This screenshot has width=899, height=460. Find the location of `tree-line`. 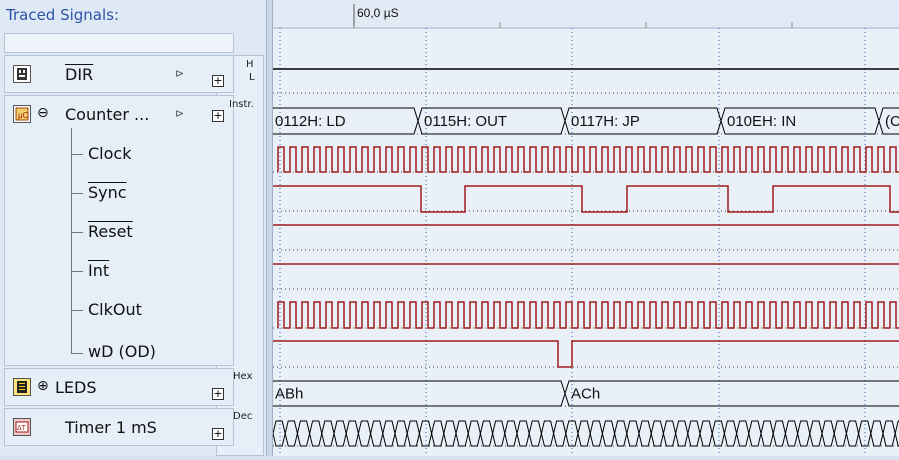

tree-line is located at coordinates (71, 241).